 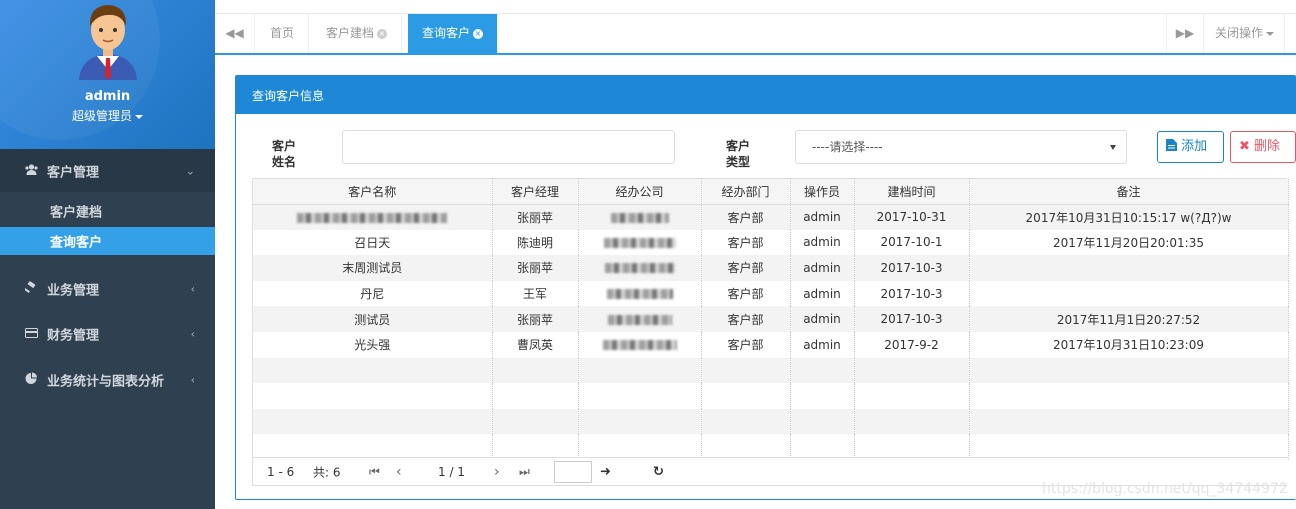 What do you see at coordinates (535, 344) in the screenshot?
I see `table-cell: 曹凤英` at bounding box center [535, 344].